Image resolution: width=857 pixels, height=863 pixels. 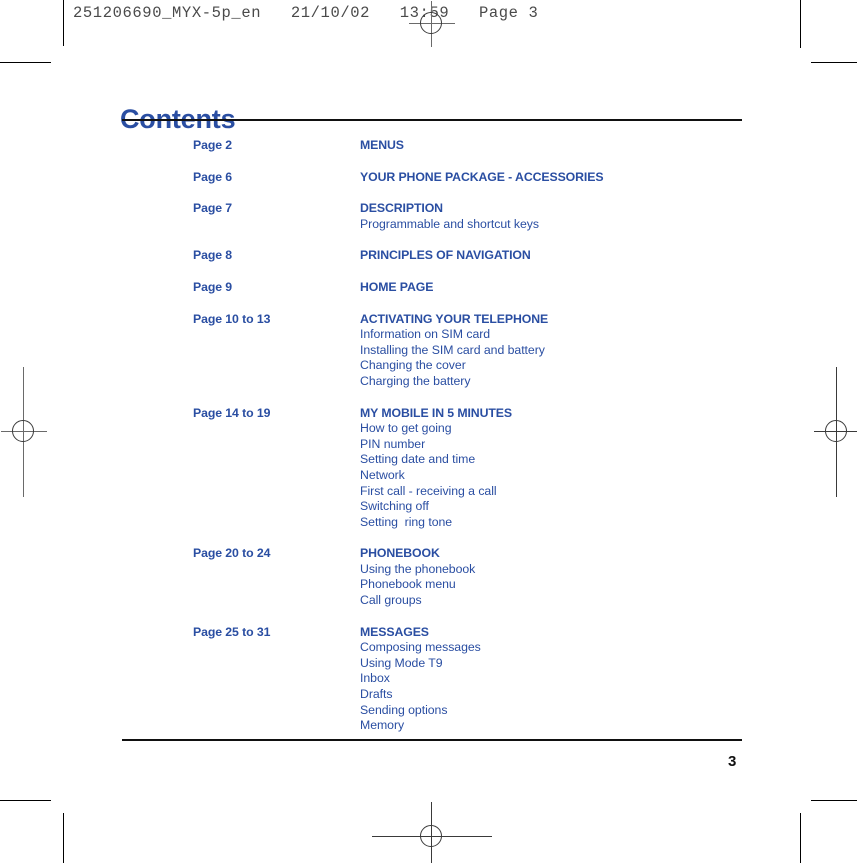 I want to click on toc-entry-title: YOUR PHONE PACKAGE - ACCESSORIES, so click(x=482, y=176).